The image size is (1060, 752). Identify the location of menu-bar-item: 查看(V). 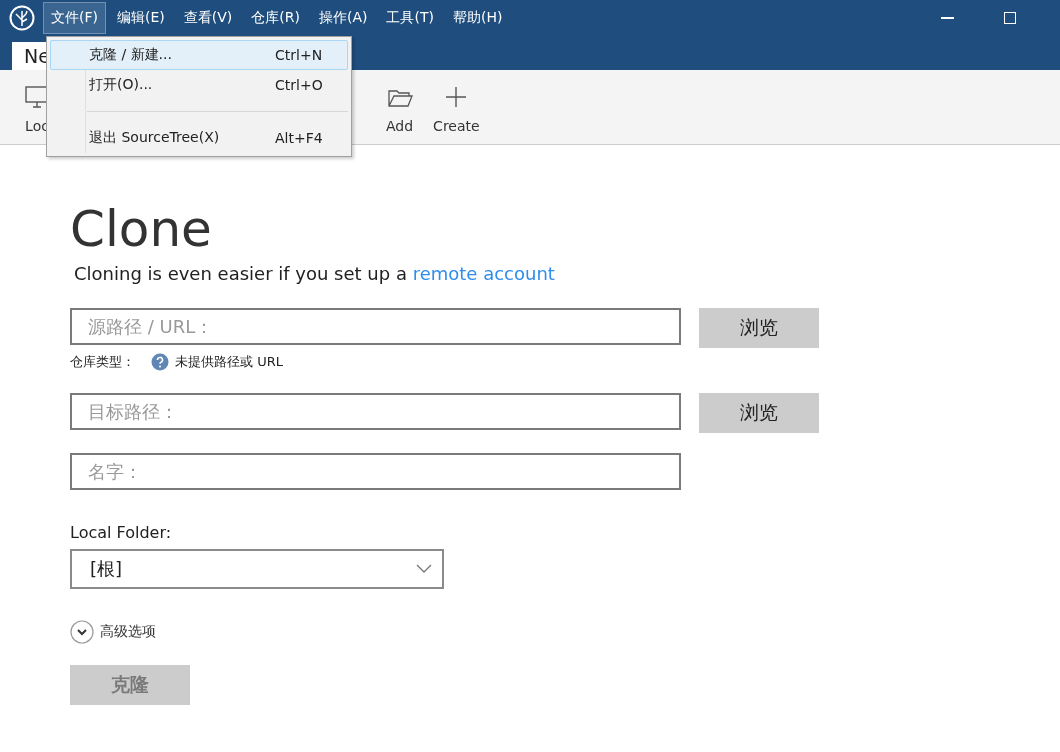
(208, 18).